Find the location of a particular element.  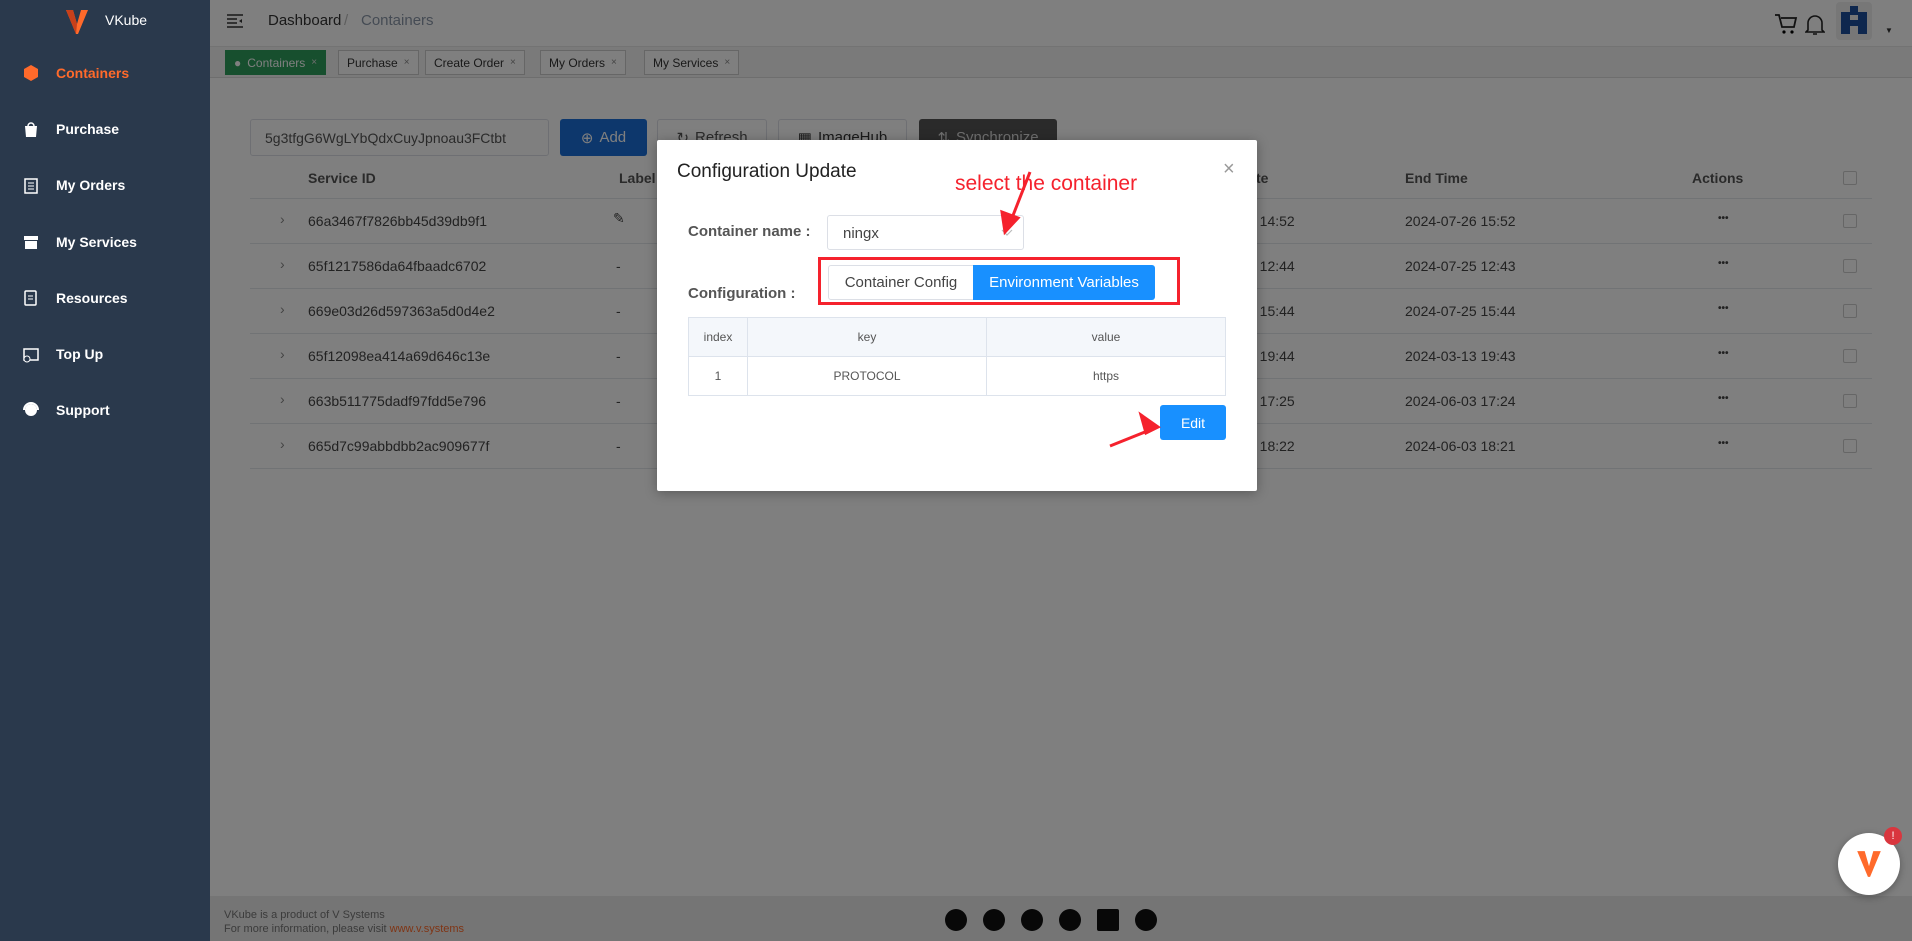

env-col-value: value is located at coordinates (1106, 337).